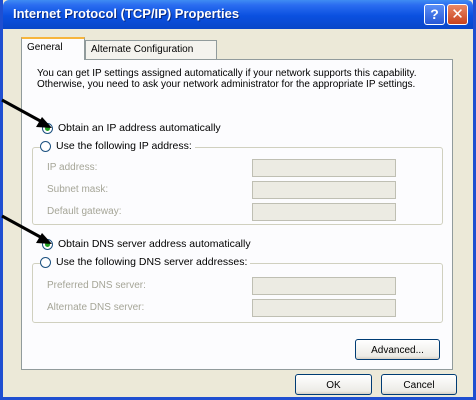  I want to click on alternate-dns-label: Alternate DNS server:, so click(96, 307).